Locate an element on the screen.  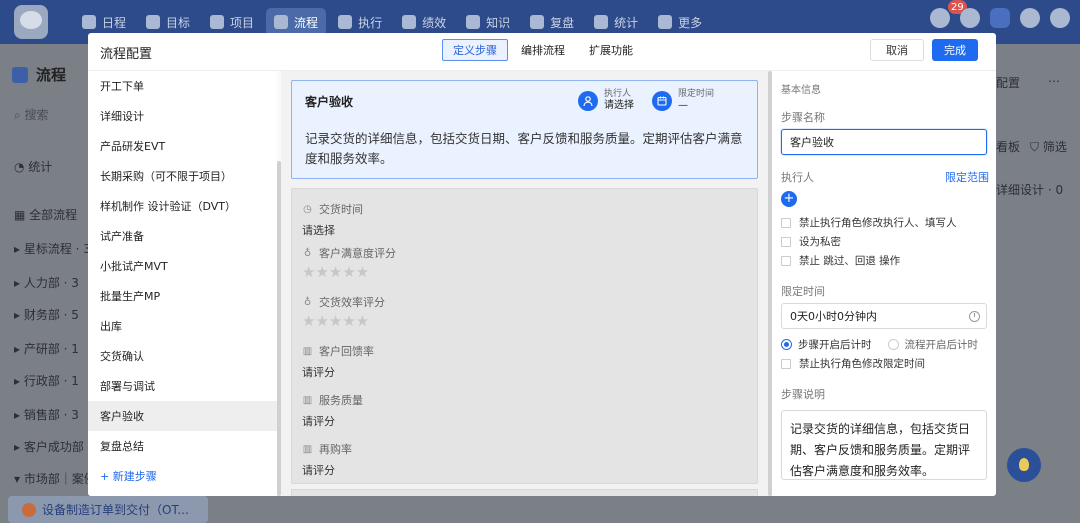
tab-define-steps: 定义步骤 is located at coordinates (475, 50).